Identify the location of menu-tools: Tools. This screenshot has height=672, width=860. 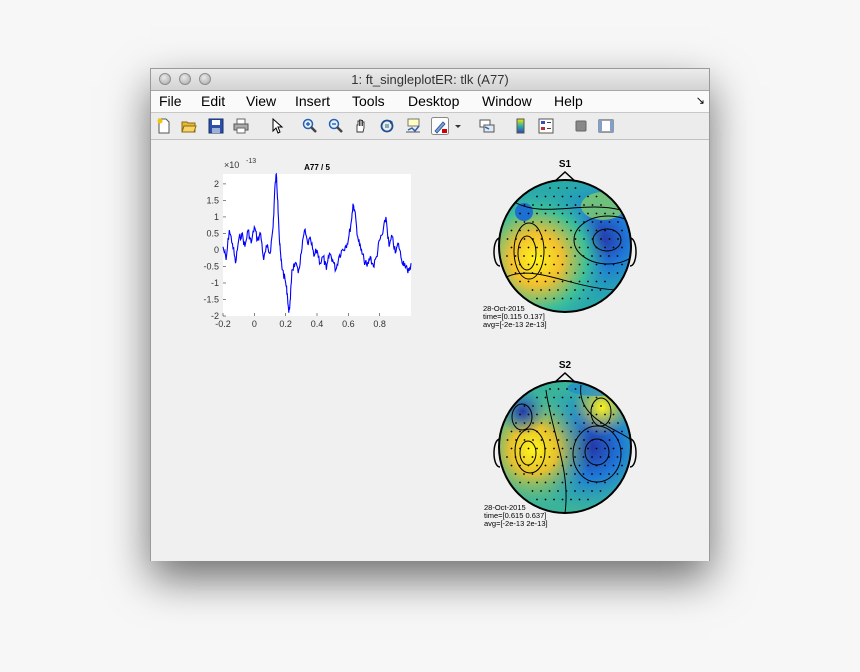
(368, 101).